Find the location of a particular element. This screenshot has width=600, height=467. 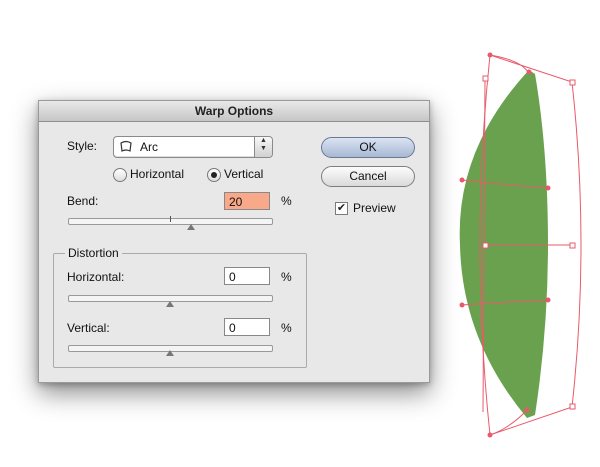

distortion-vertical-thumb is located at coordinates (170, 353).